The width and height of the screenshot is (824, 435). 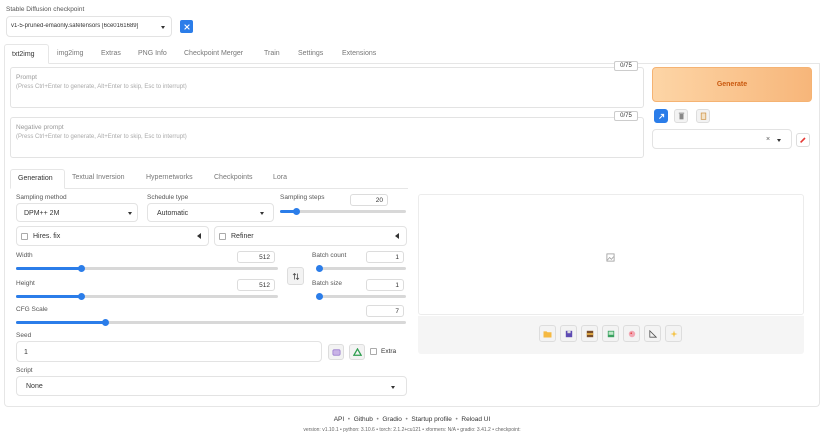 I want to click on random-seed-button, so click(x=336, y=352).